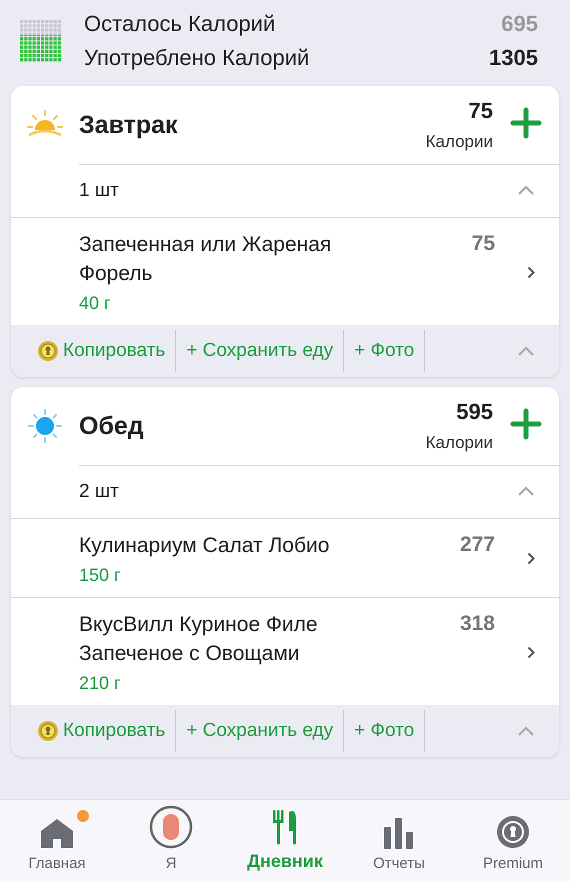  What do you see at coordinates (129, 125) in the screenshot?
I see `meal-title: Завтрак` at bounding box center [129, 125].